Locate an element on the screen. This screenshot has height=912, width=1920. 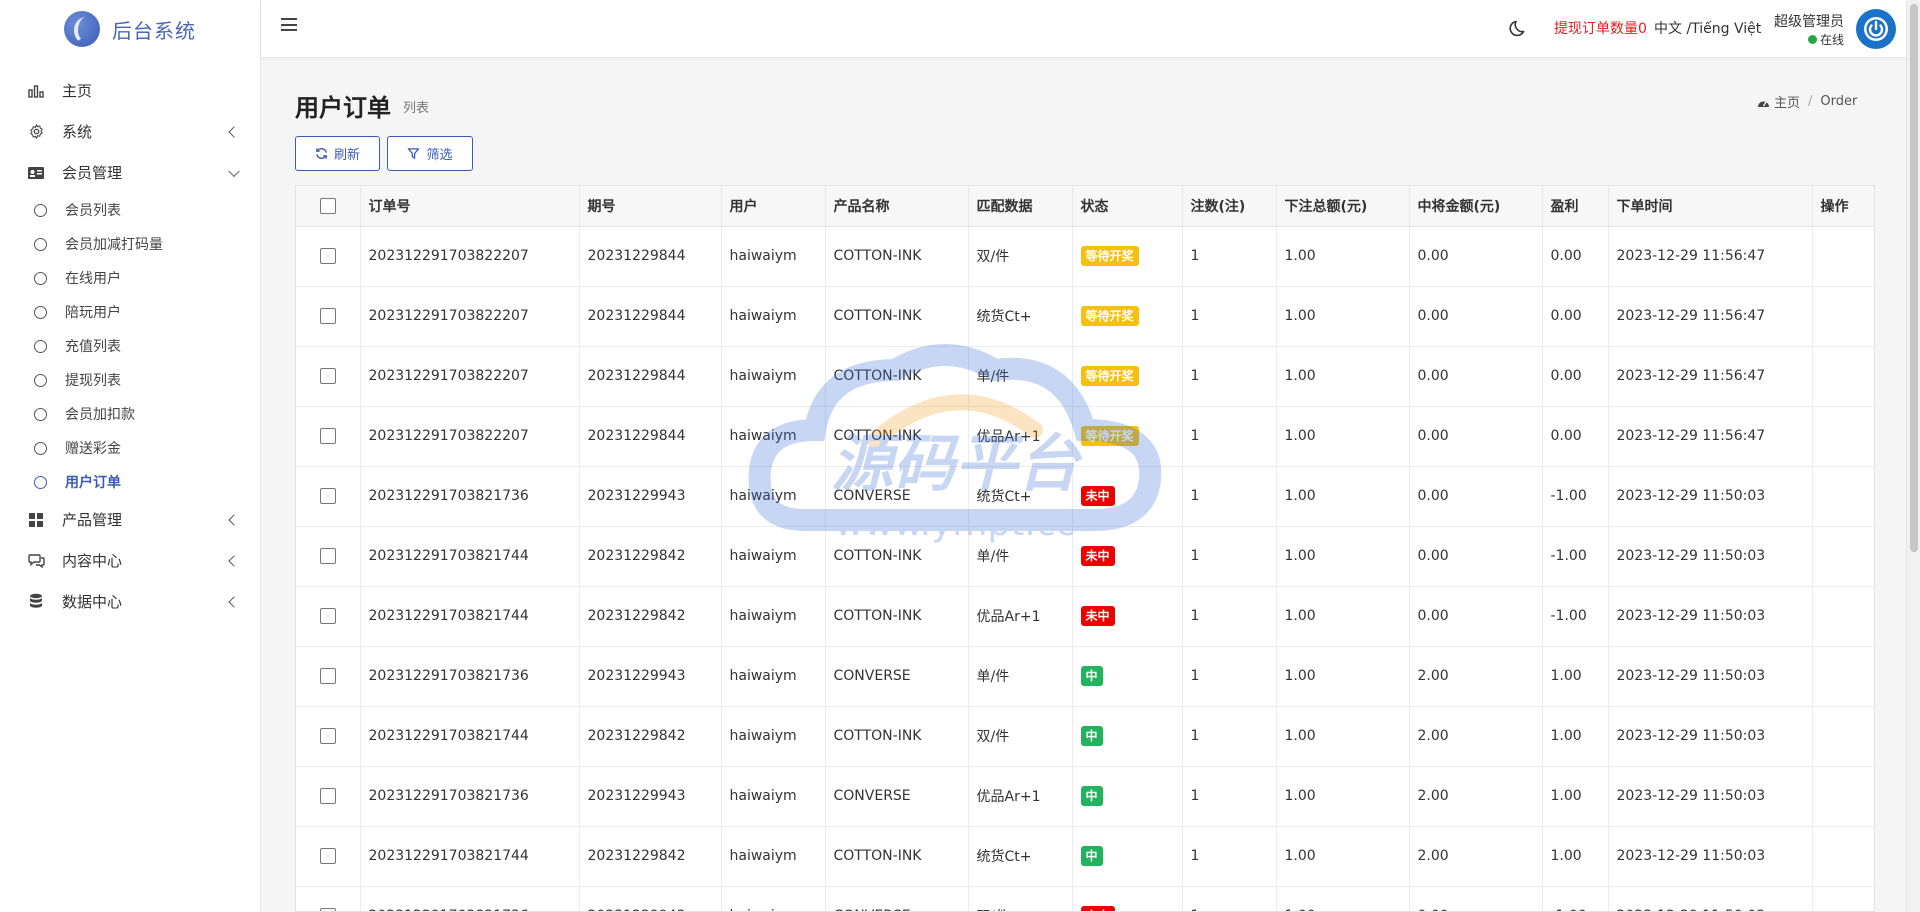
sidebar-item-members: 会员管理 is located at coordinates (130, 172).